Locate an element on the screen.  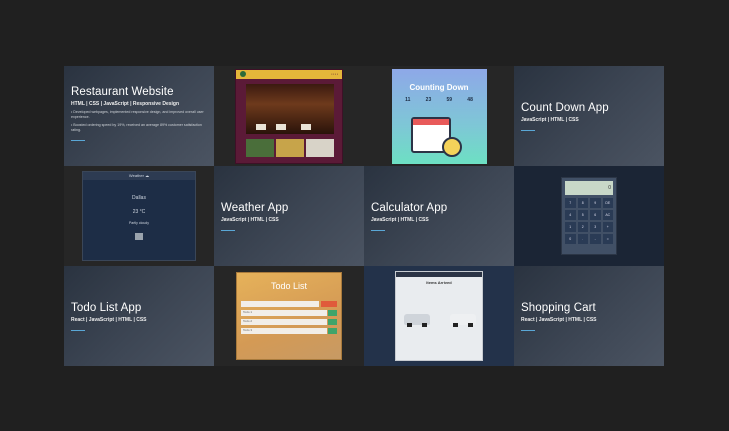
project-title: Weather App is located at coordinates (255, 207).